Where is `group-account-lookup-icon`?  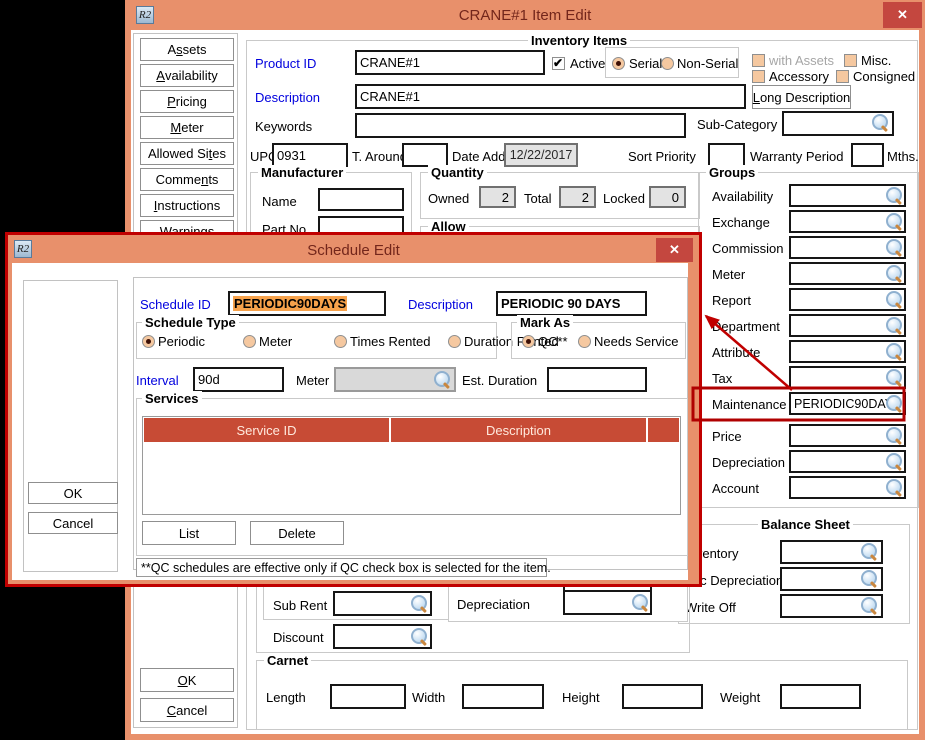 group-account-lookup-icon is located at coordinates (894, 487).